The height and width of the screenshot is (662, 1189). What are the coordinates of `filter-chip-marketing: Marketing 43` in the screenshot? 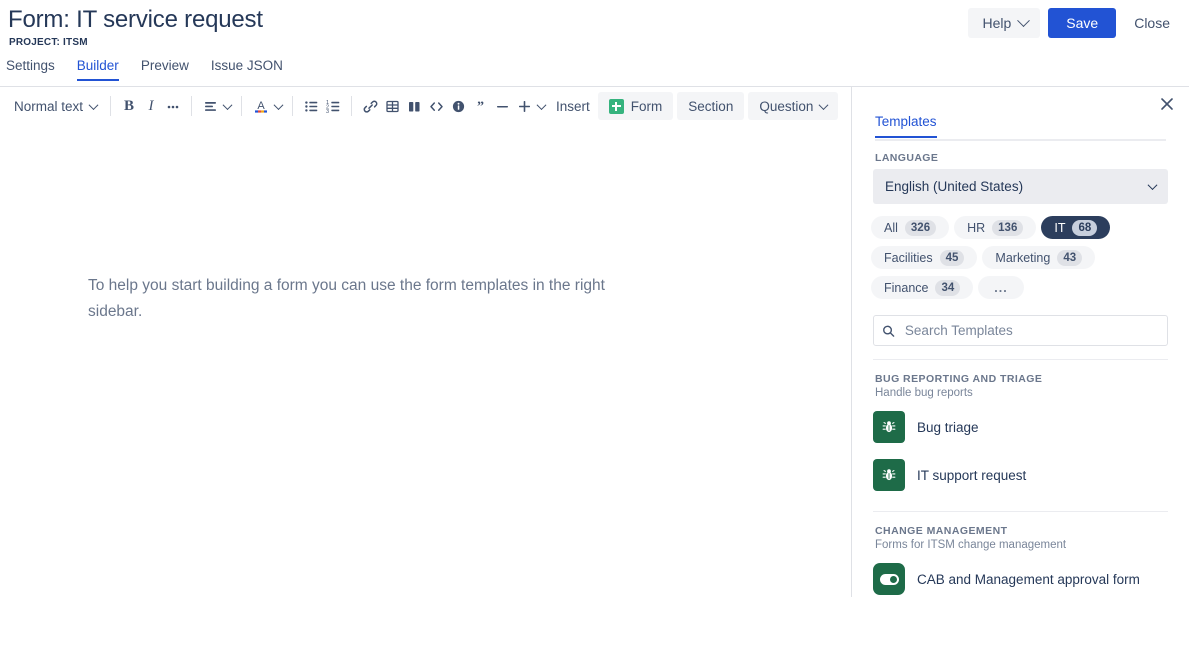 It's located at (1039, 257).